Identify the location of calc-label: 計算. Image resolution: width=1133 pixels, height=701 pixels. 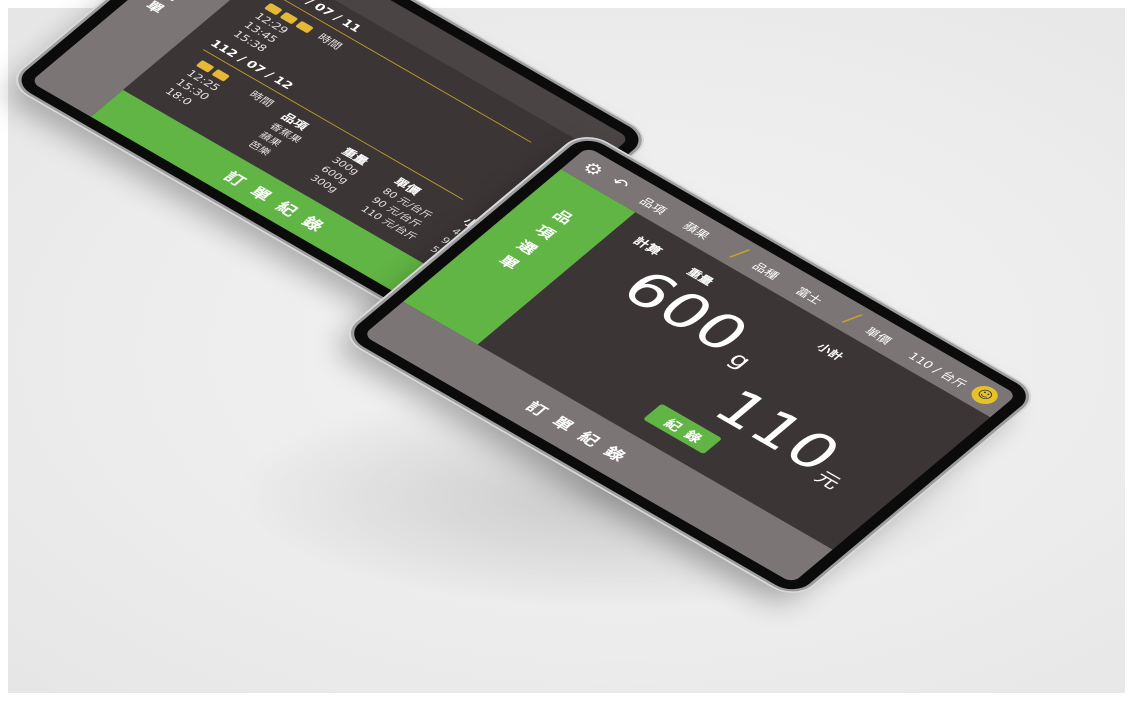
(647, 246).